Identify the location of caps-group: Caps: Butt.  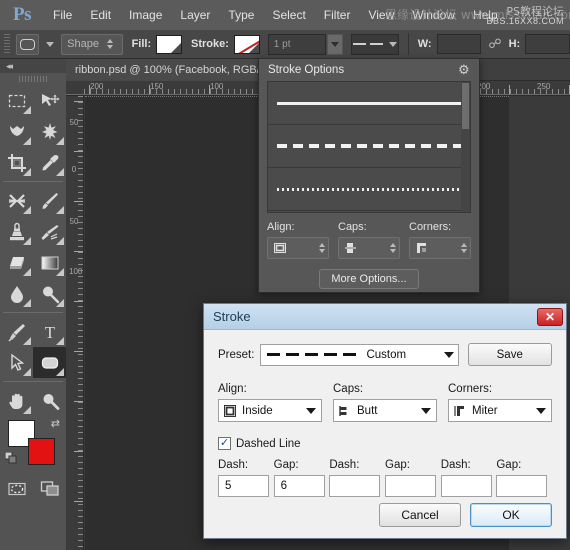
(385, 402).